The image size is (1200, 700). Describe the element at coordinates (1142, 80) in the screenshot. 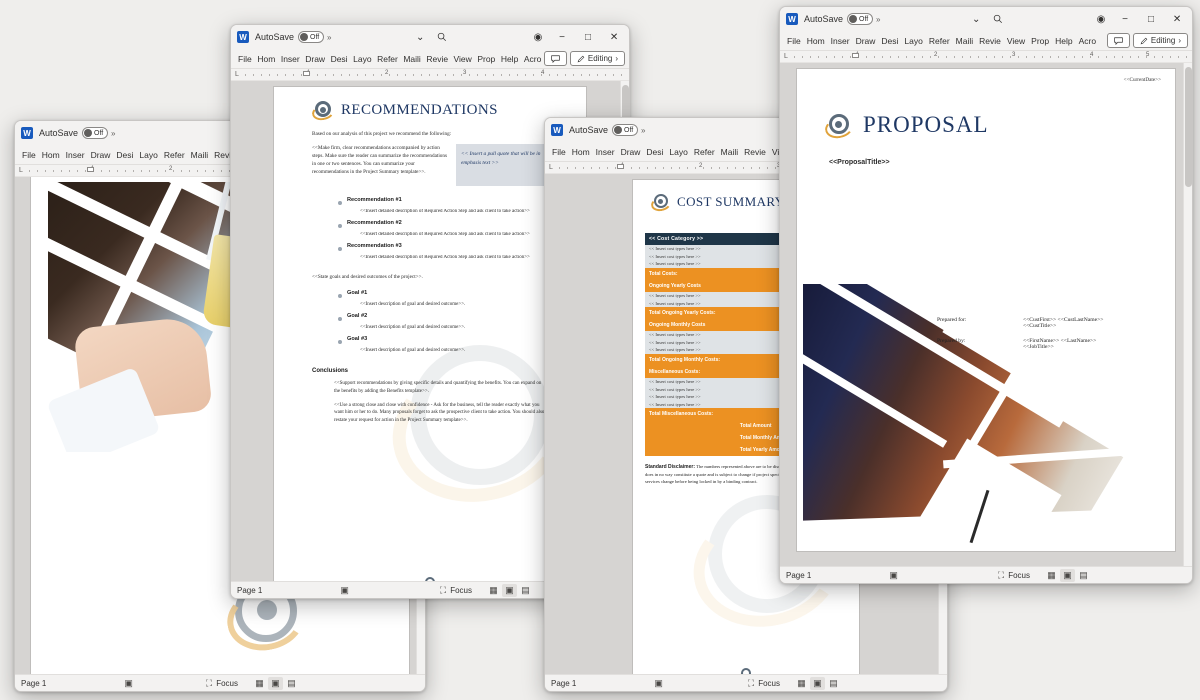

I see `current-date-field: <<CurrentDate>>` at that location.